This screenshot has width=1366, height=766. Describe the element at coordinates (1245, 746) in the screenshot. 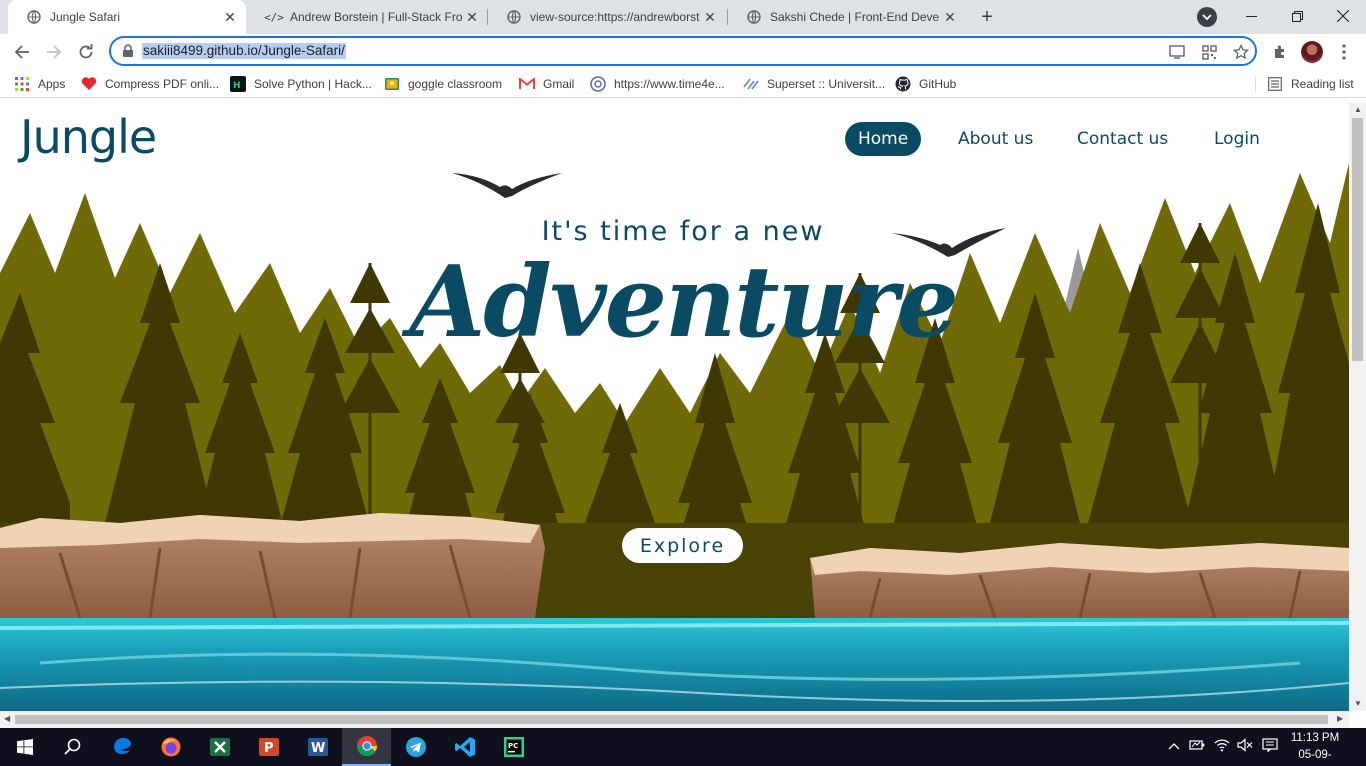

I see `volume-muted-icon` at that location.